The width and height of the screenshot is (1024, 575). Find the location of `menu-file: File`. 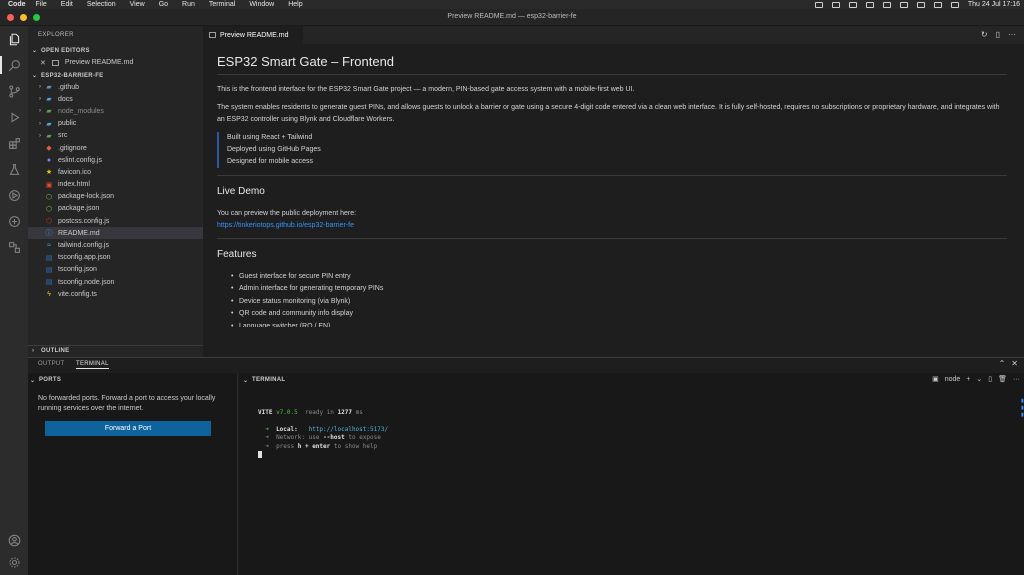

menu-file: File is located at coordinates (41, 4).